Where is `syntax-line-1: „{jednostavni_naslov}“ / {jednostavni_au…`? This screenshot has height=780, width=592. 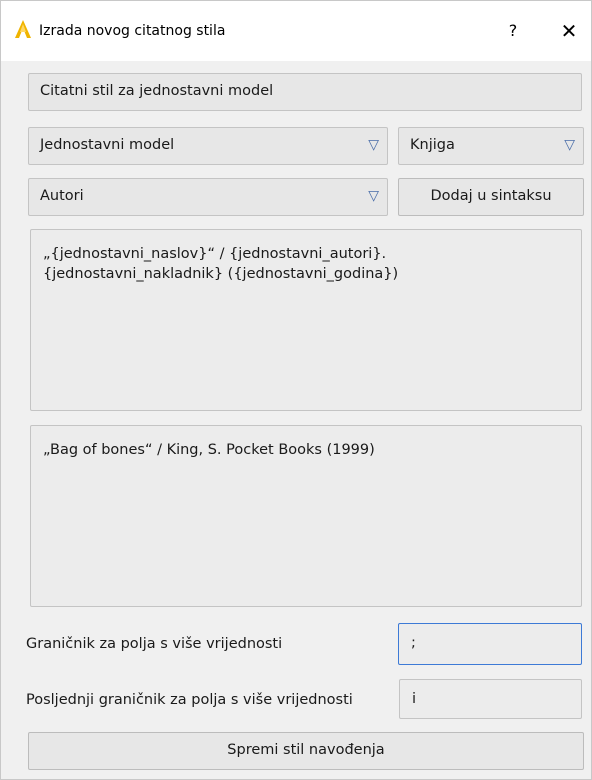 syntax-line-1: „{jednostavni_naslov}“ / {jednostavni_au… is located at coordinates (215, 254).